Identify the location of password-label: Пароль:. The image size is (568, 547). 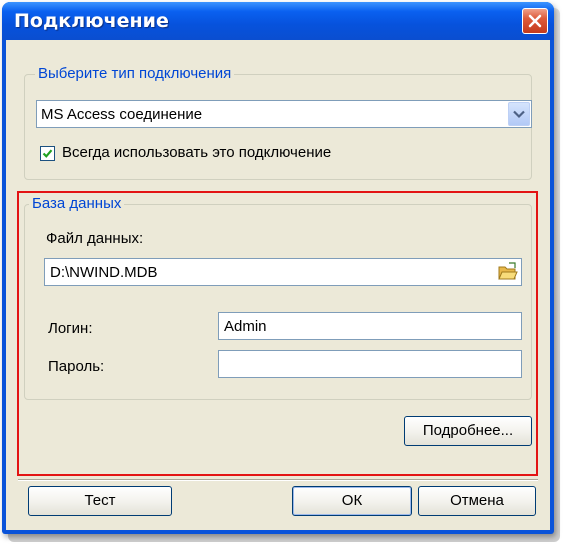
(76, 366).